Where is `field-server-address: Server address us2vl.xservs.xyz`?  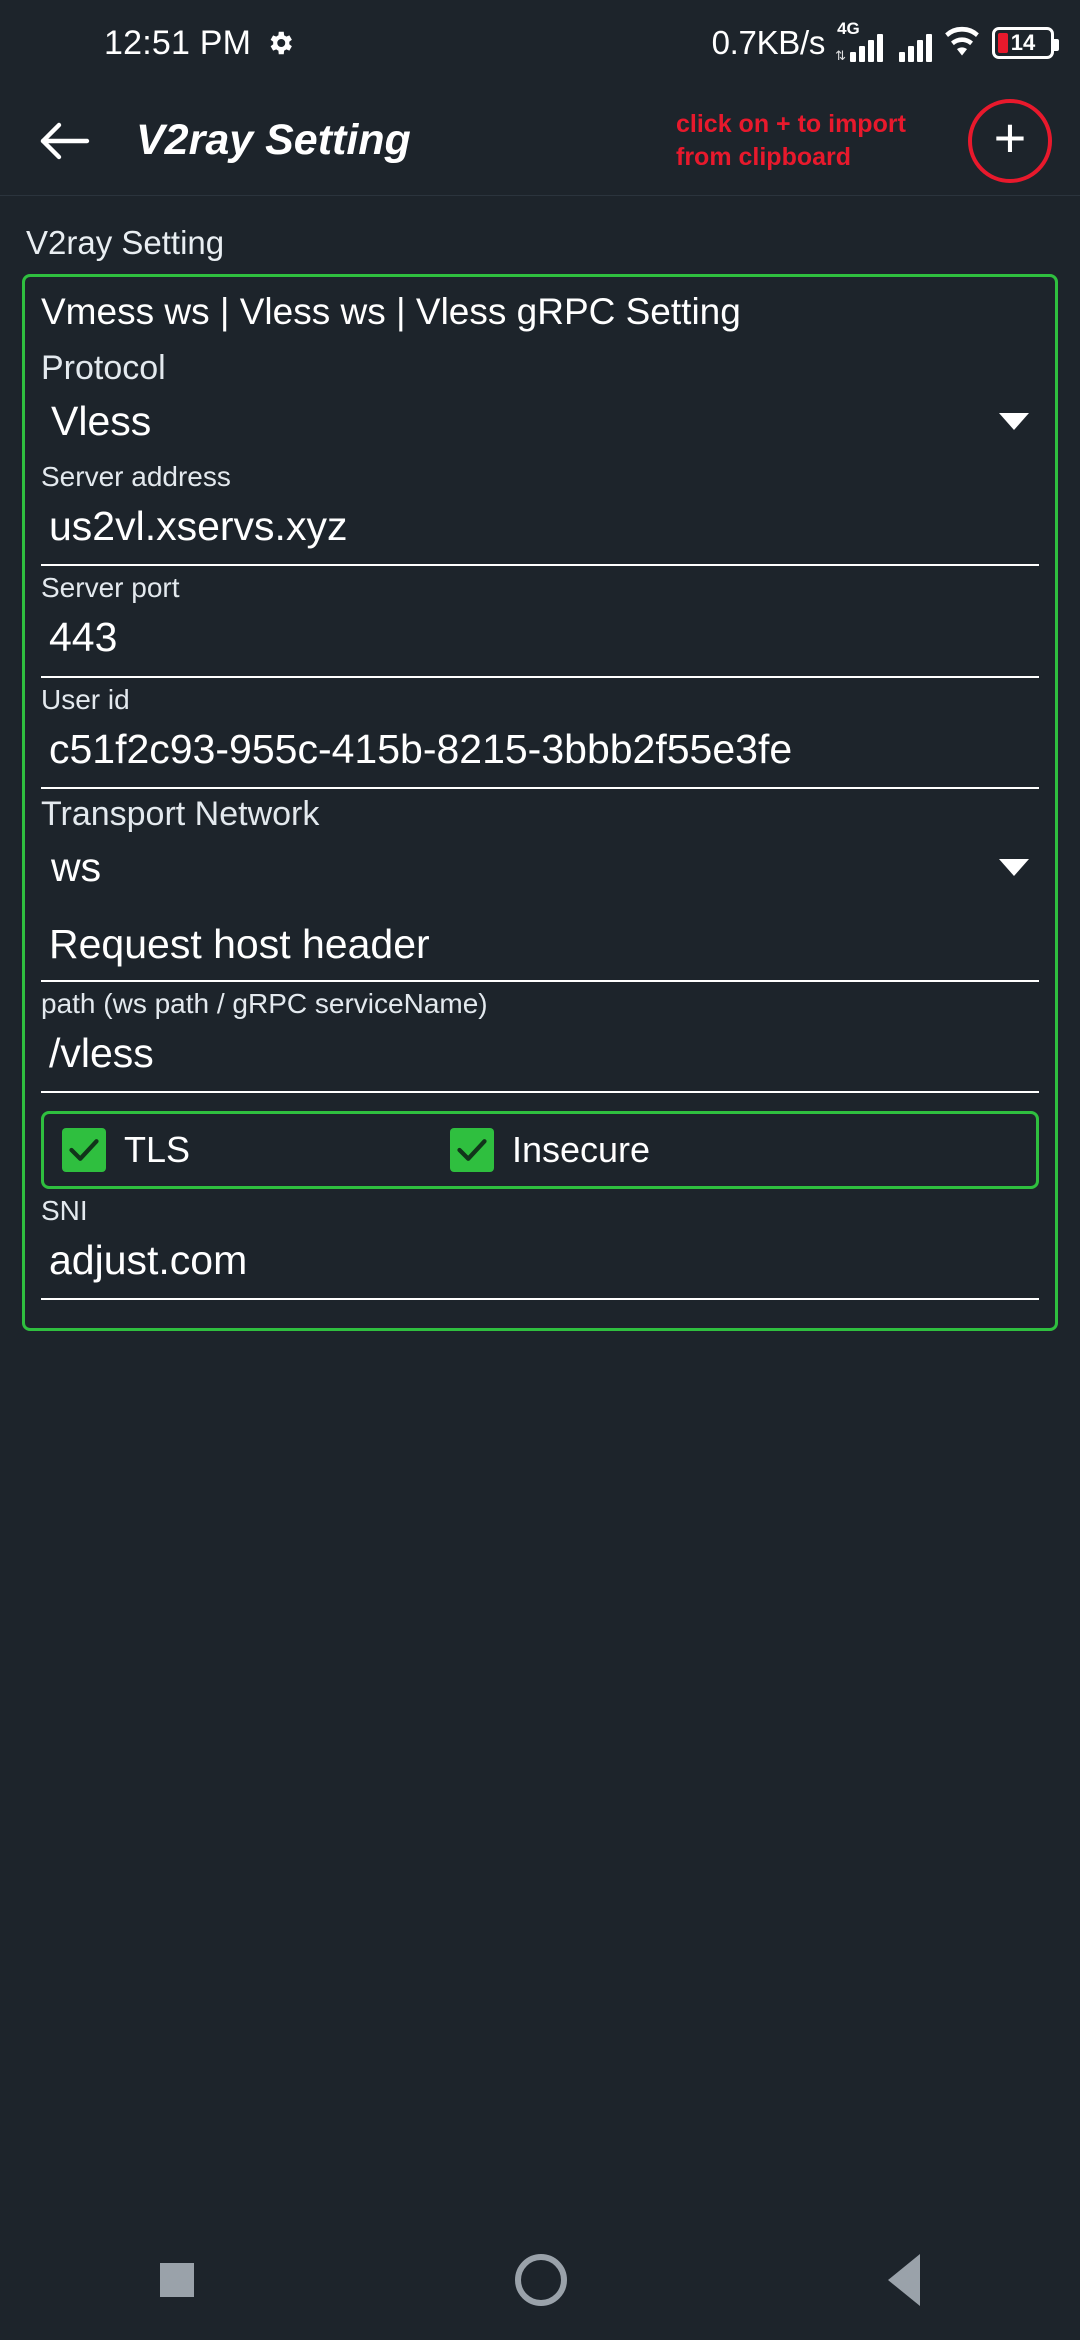
field-server-address: Server address us2vl.xservs.xyz is located at coordinates (540, 514).